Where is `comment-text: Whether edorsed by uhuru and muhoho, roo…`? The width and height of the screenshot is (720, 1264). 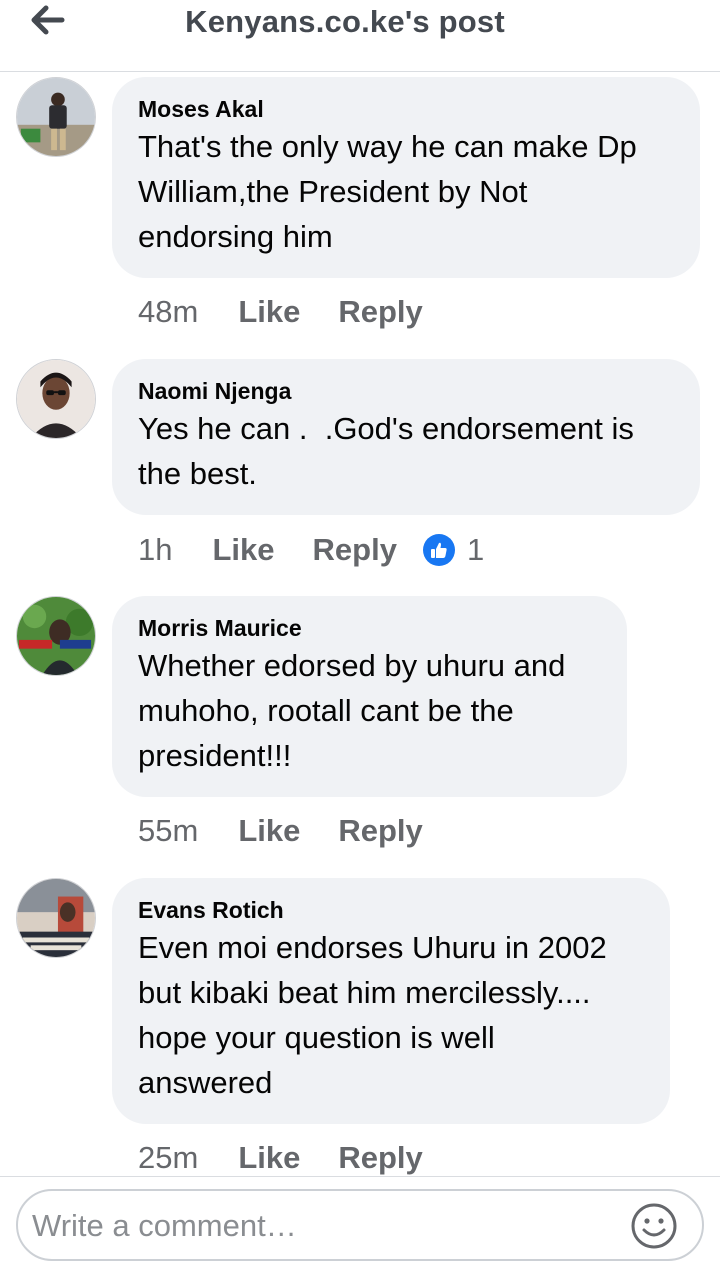 comment-text: Whether edorsed by uhuru and muhoho, roo… is located at coordinates (352, 710).